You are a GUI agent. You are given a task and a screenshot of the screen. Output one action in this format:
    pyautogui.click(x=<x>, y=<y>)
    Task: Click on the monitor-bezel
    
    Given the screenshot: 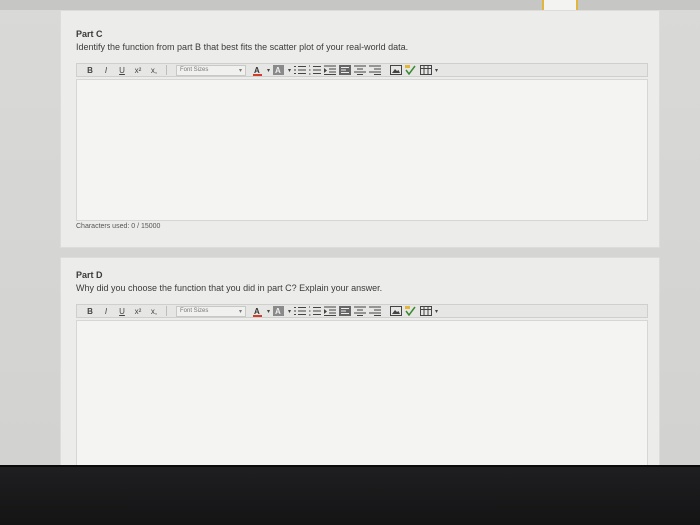 What is the action you would take?
    pyautogui.click(x=350, y=495)
    